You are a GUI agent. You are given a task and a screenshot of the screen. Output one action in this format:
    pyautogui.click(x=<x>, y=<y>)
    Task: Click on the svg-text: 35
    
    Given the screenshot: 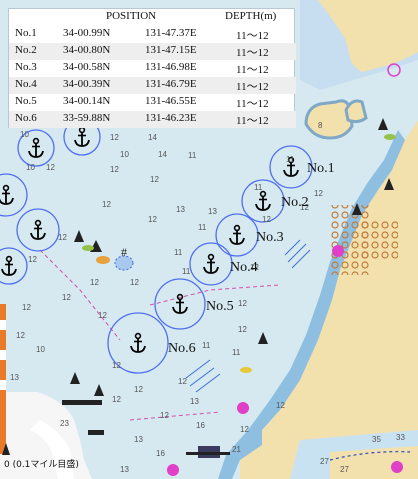 What is the action you would take?
    pyautogui.click(x=376, y=439)
    